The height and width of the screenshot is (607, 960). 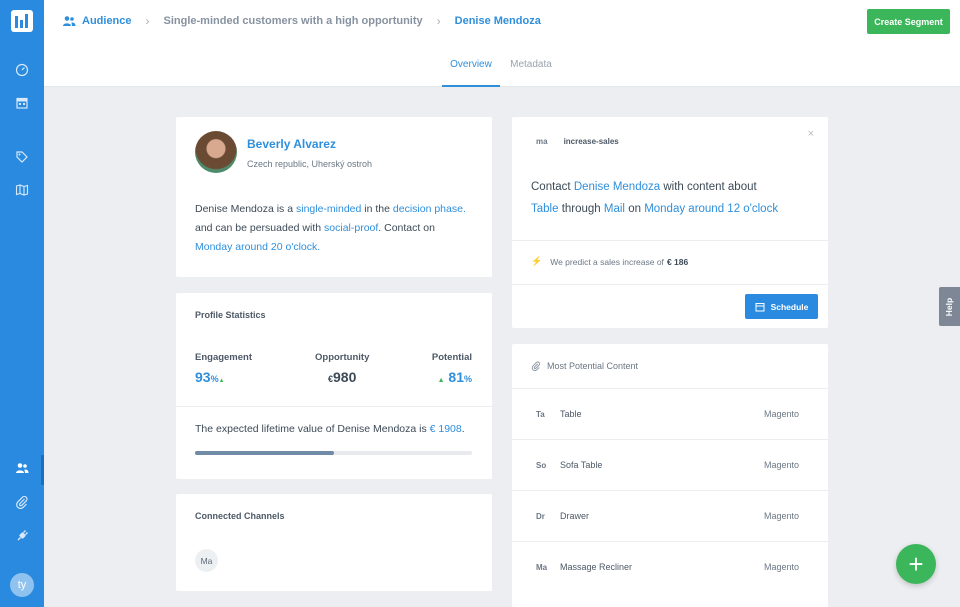 I want to click on content-row: Ta Table Magento, so click(x=670, y=413).